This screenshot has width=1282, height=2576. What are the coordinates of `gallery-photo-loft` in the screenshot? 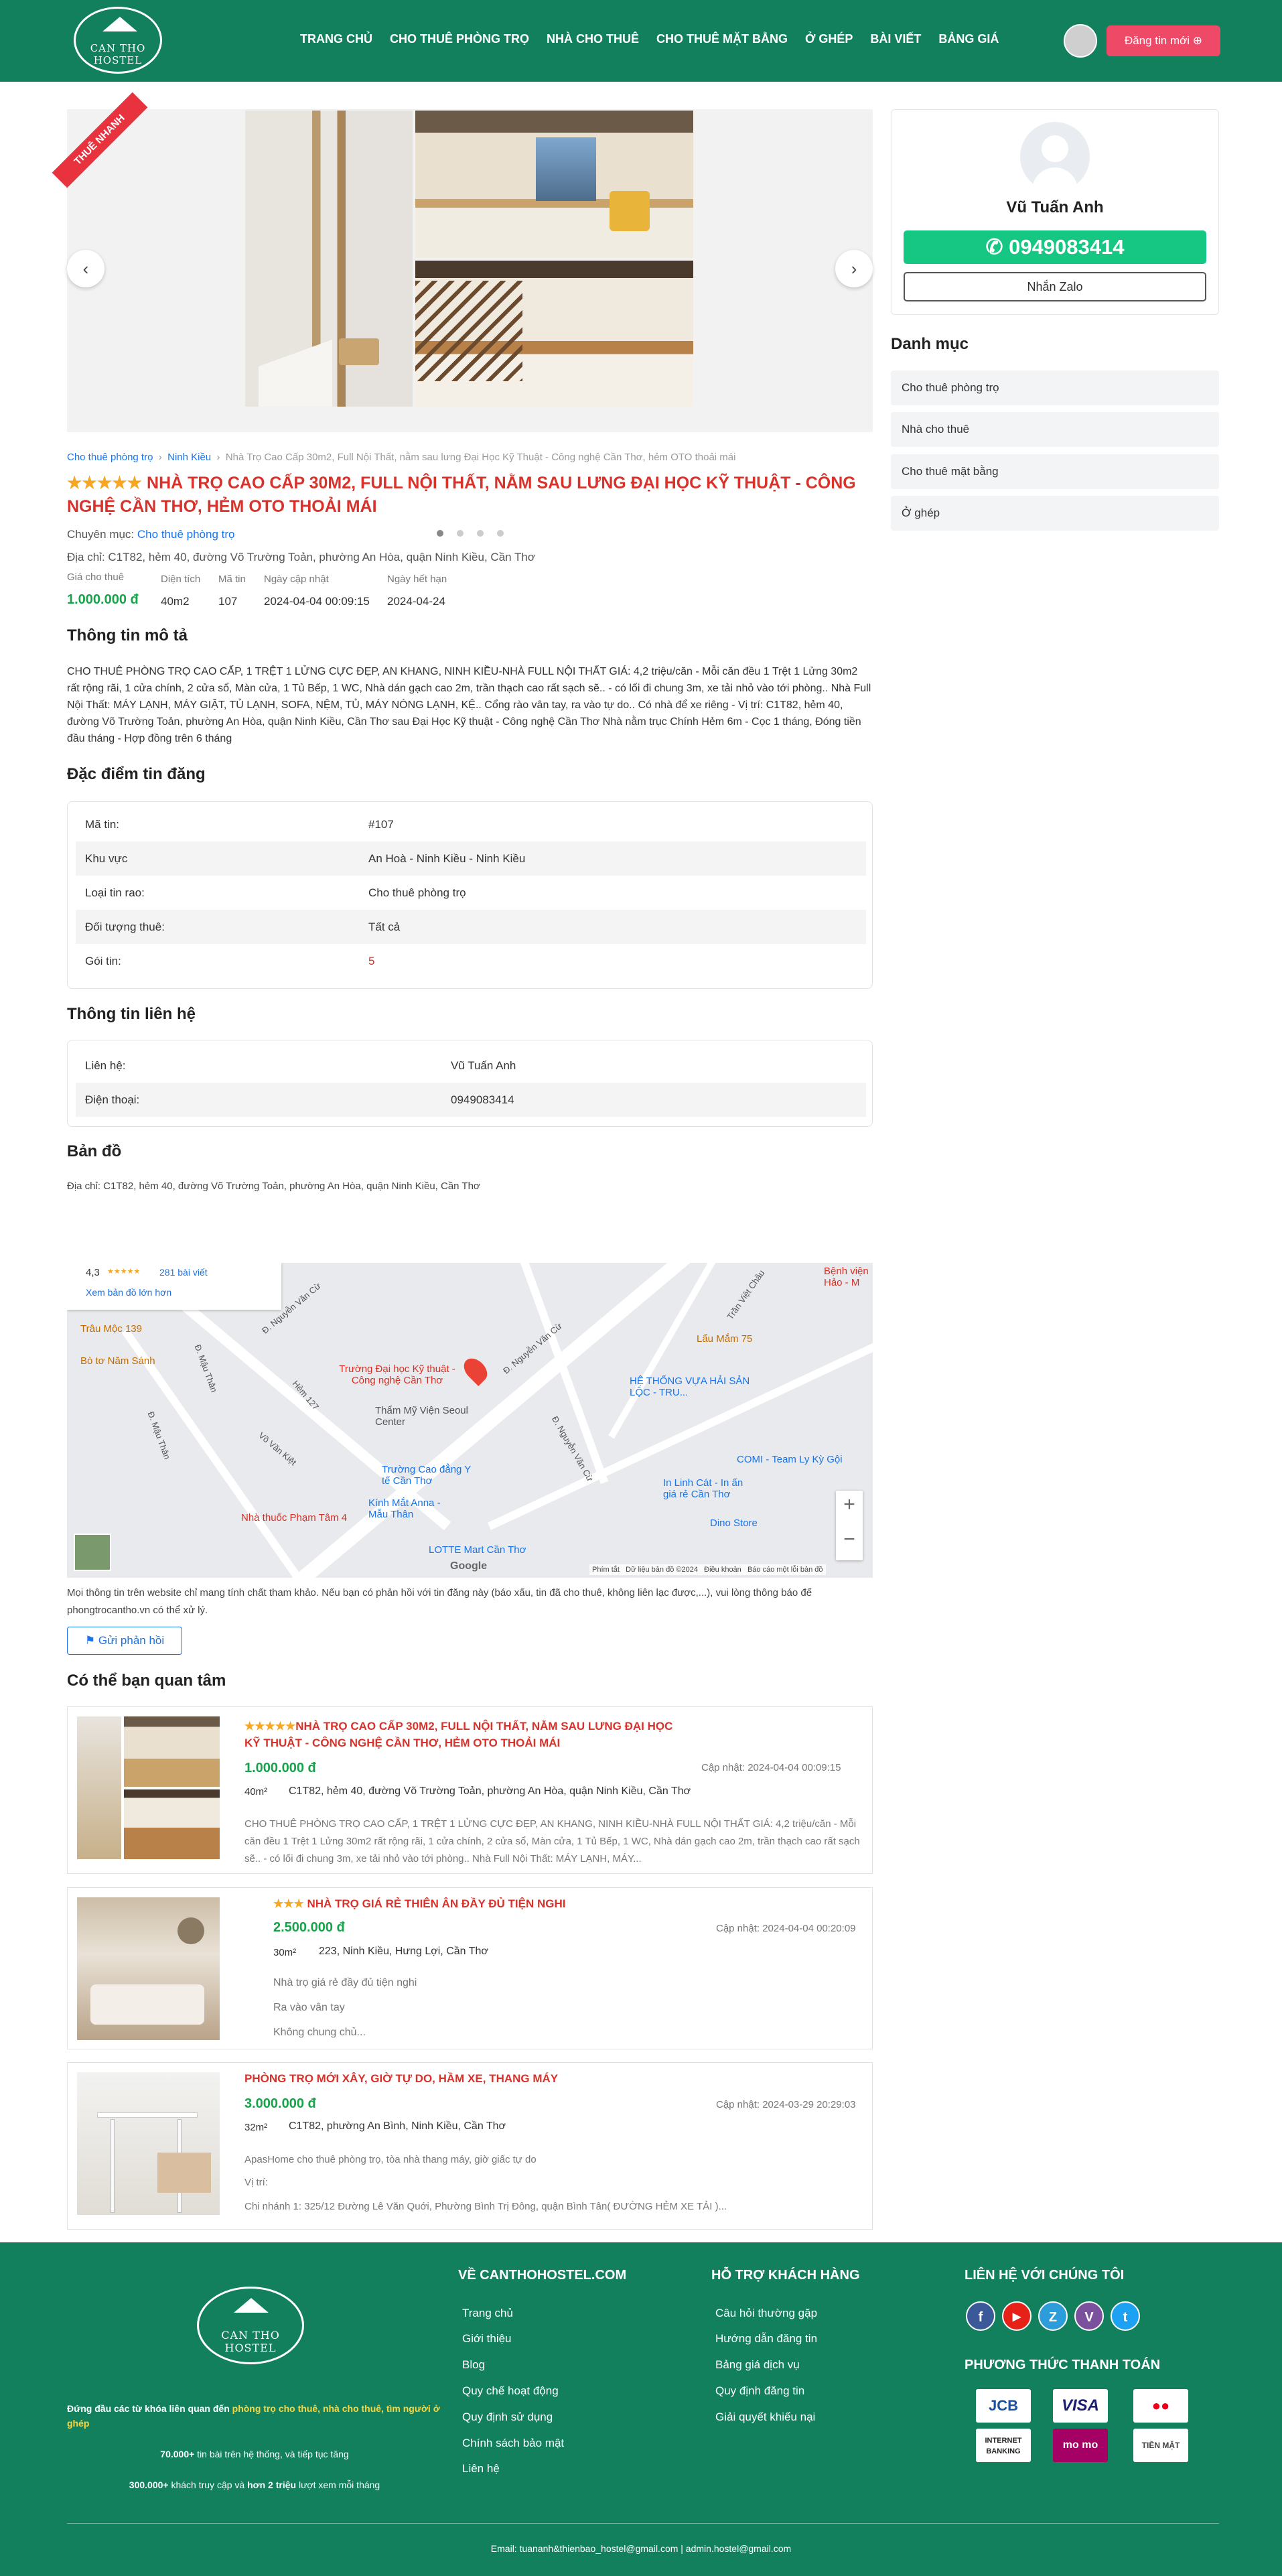 It's located at (554, 184).